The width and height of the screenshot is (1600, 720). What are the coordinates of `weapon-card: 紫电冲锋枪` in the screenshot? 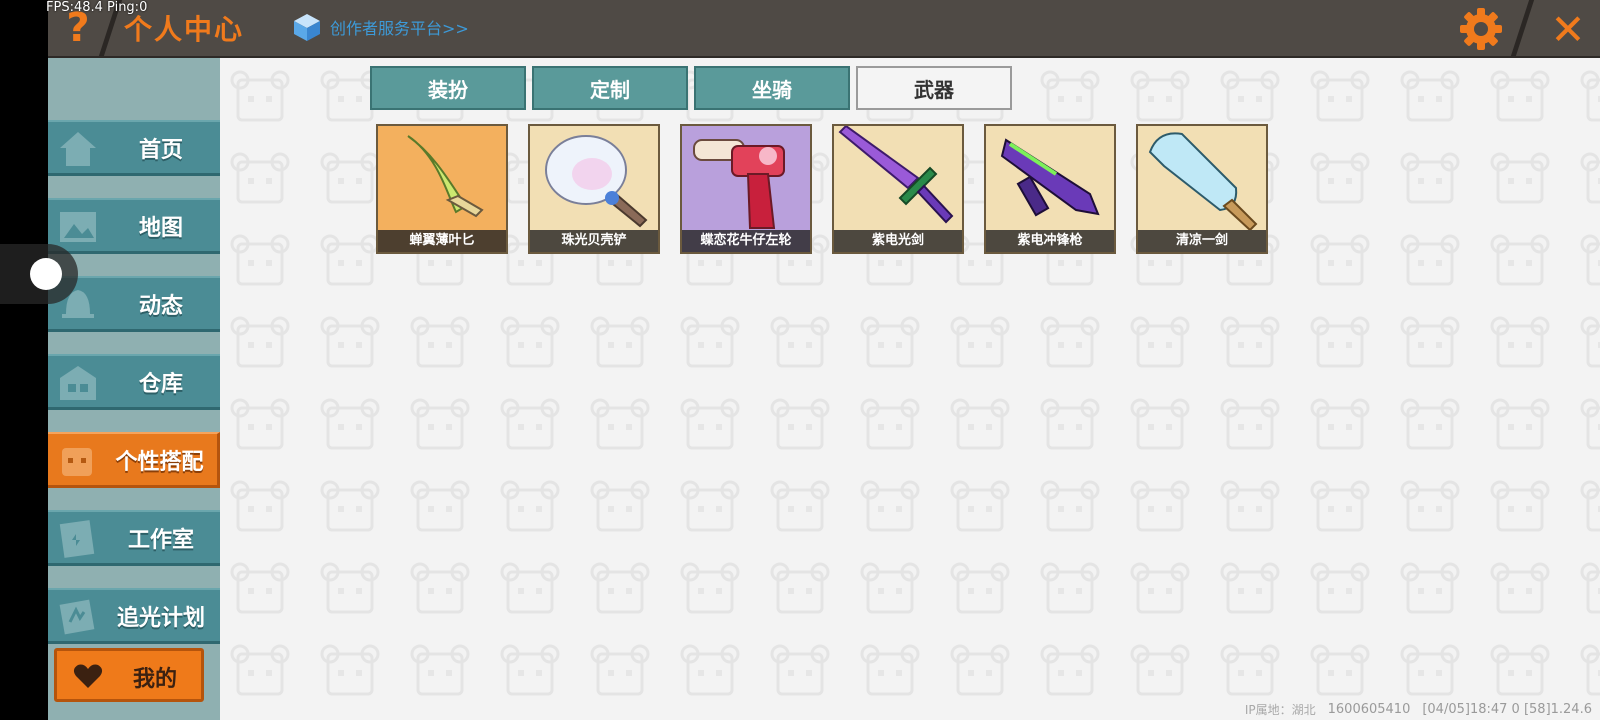 It's located at (1050, 189).